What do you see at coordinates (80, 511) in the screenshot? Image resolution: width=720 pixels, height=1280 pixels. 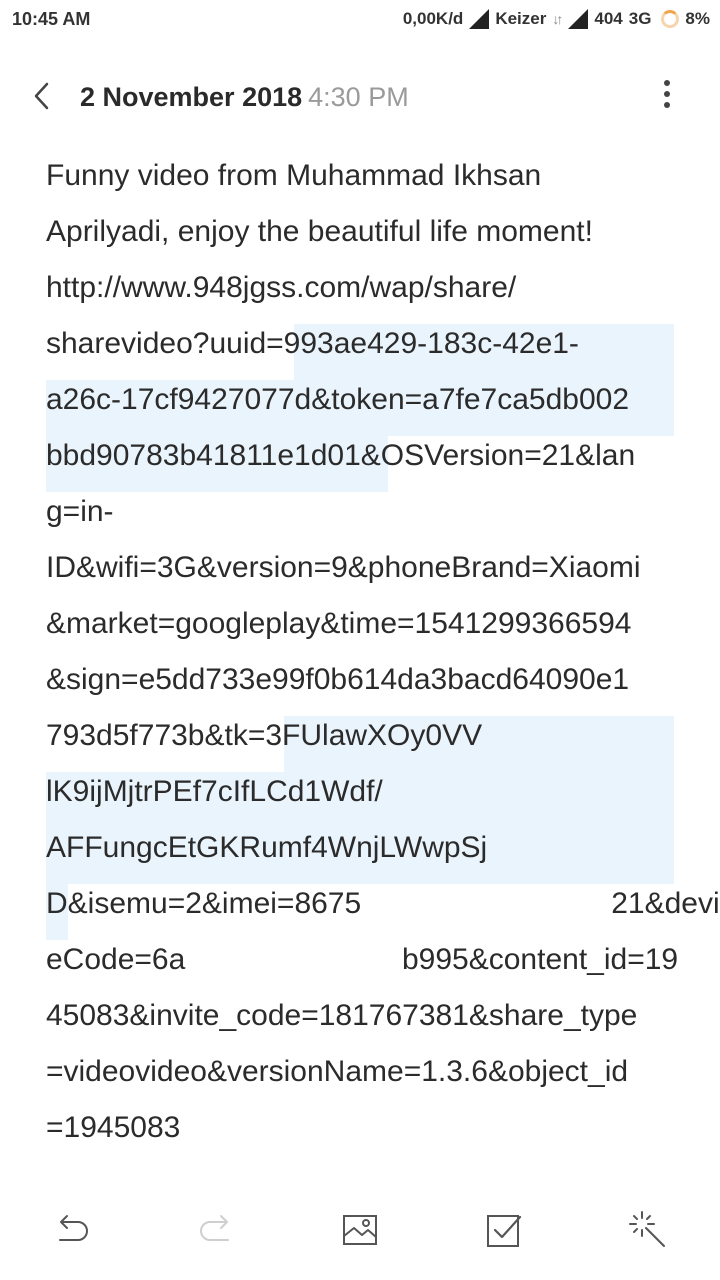 I see `note-line: g=in-` at bounding box center [80, 511].